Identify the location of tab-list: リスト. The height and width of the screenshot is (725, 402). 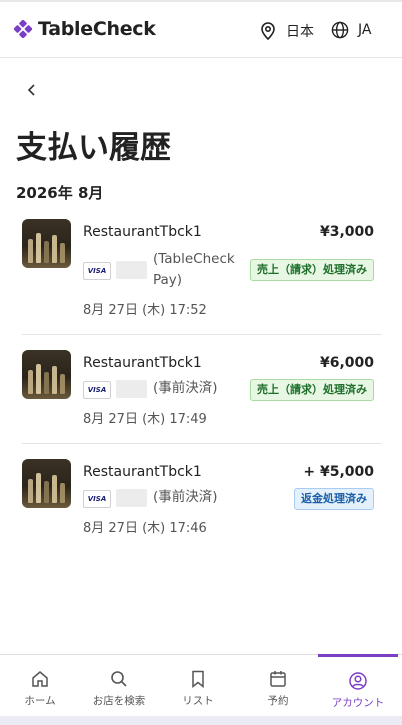
(198, 686).